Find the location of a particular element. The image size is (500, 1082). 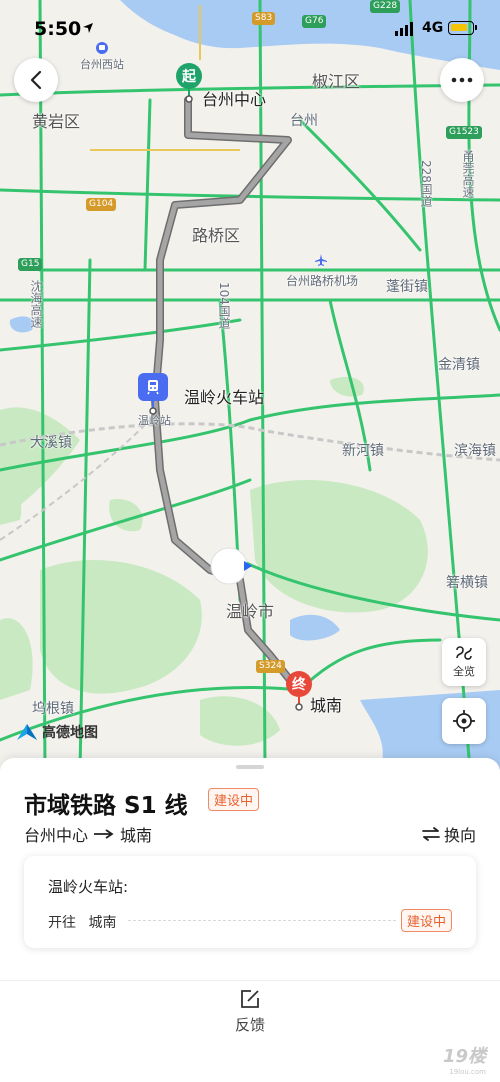

status-badge: 建设中 is located at coordinates (234, 799).